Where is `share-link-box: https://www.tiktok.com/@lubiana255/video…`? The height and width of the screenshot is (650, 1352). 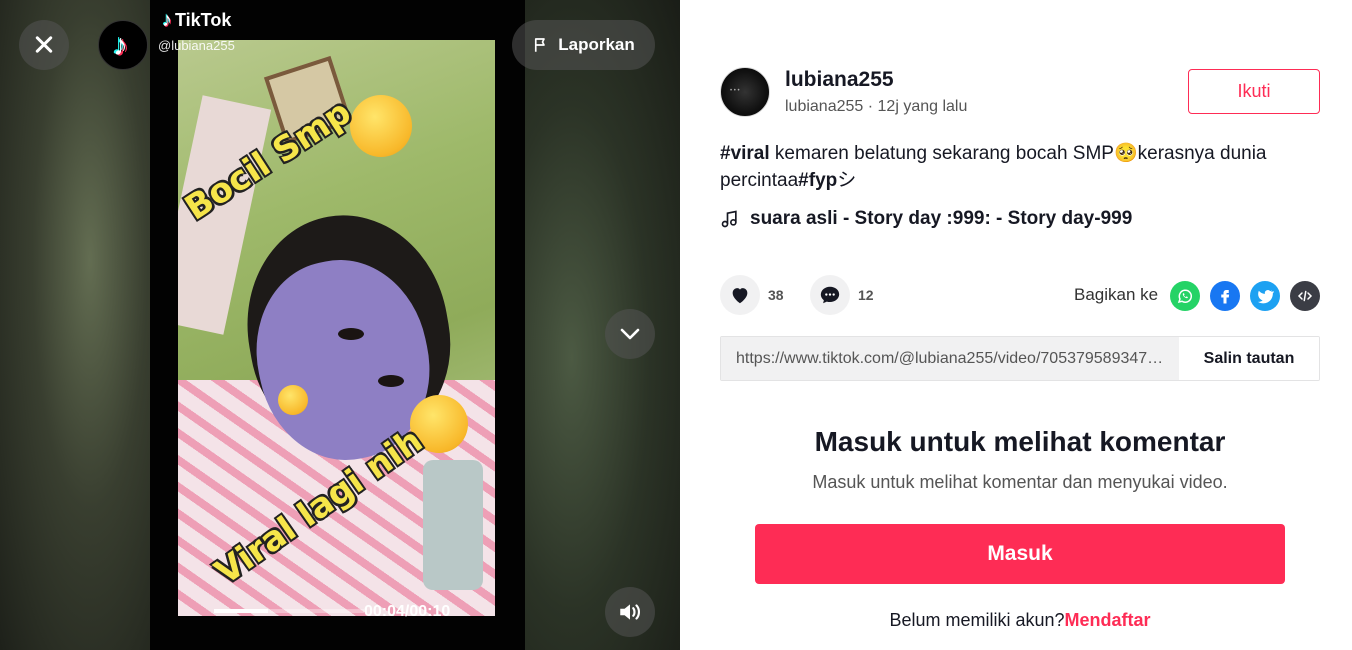 share-link-box: https://www.tiktok.com/@lubiana255/video… is located at coordinates (1020, 358).